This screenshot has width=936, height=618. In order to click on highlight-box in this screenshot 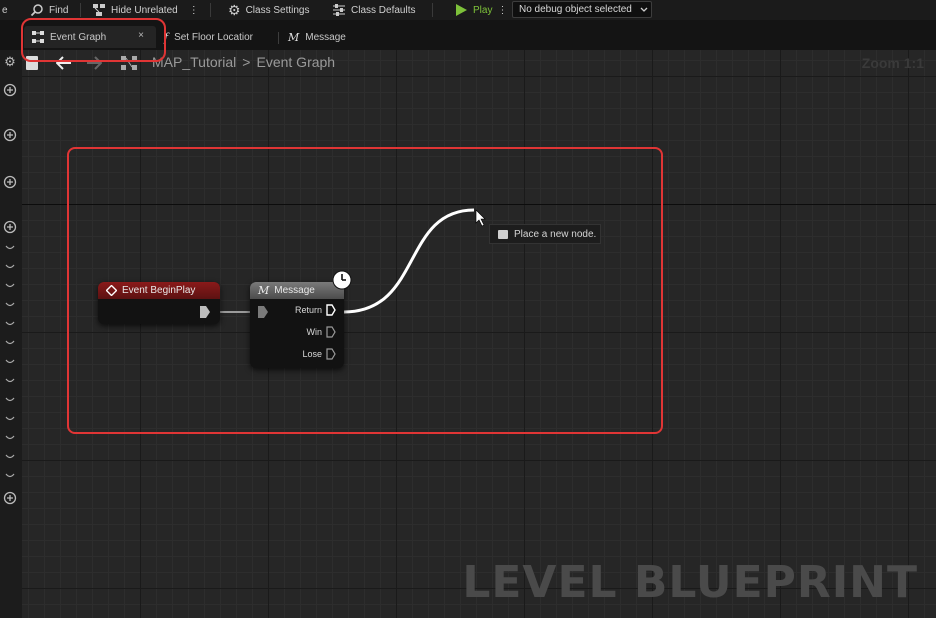, I will do `click(93, 40)`.